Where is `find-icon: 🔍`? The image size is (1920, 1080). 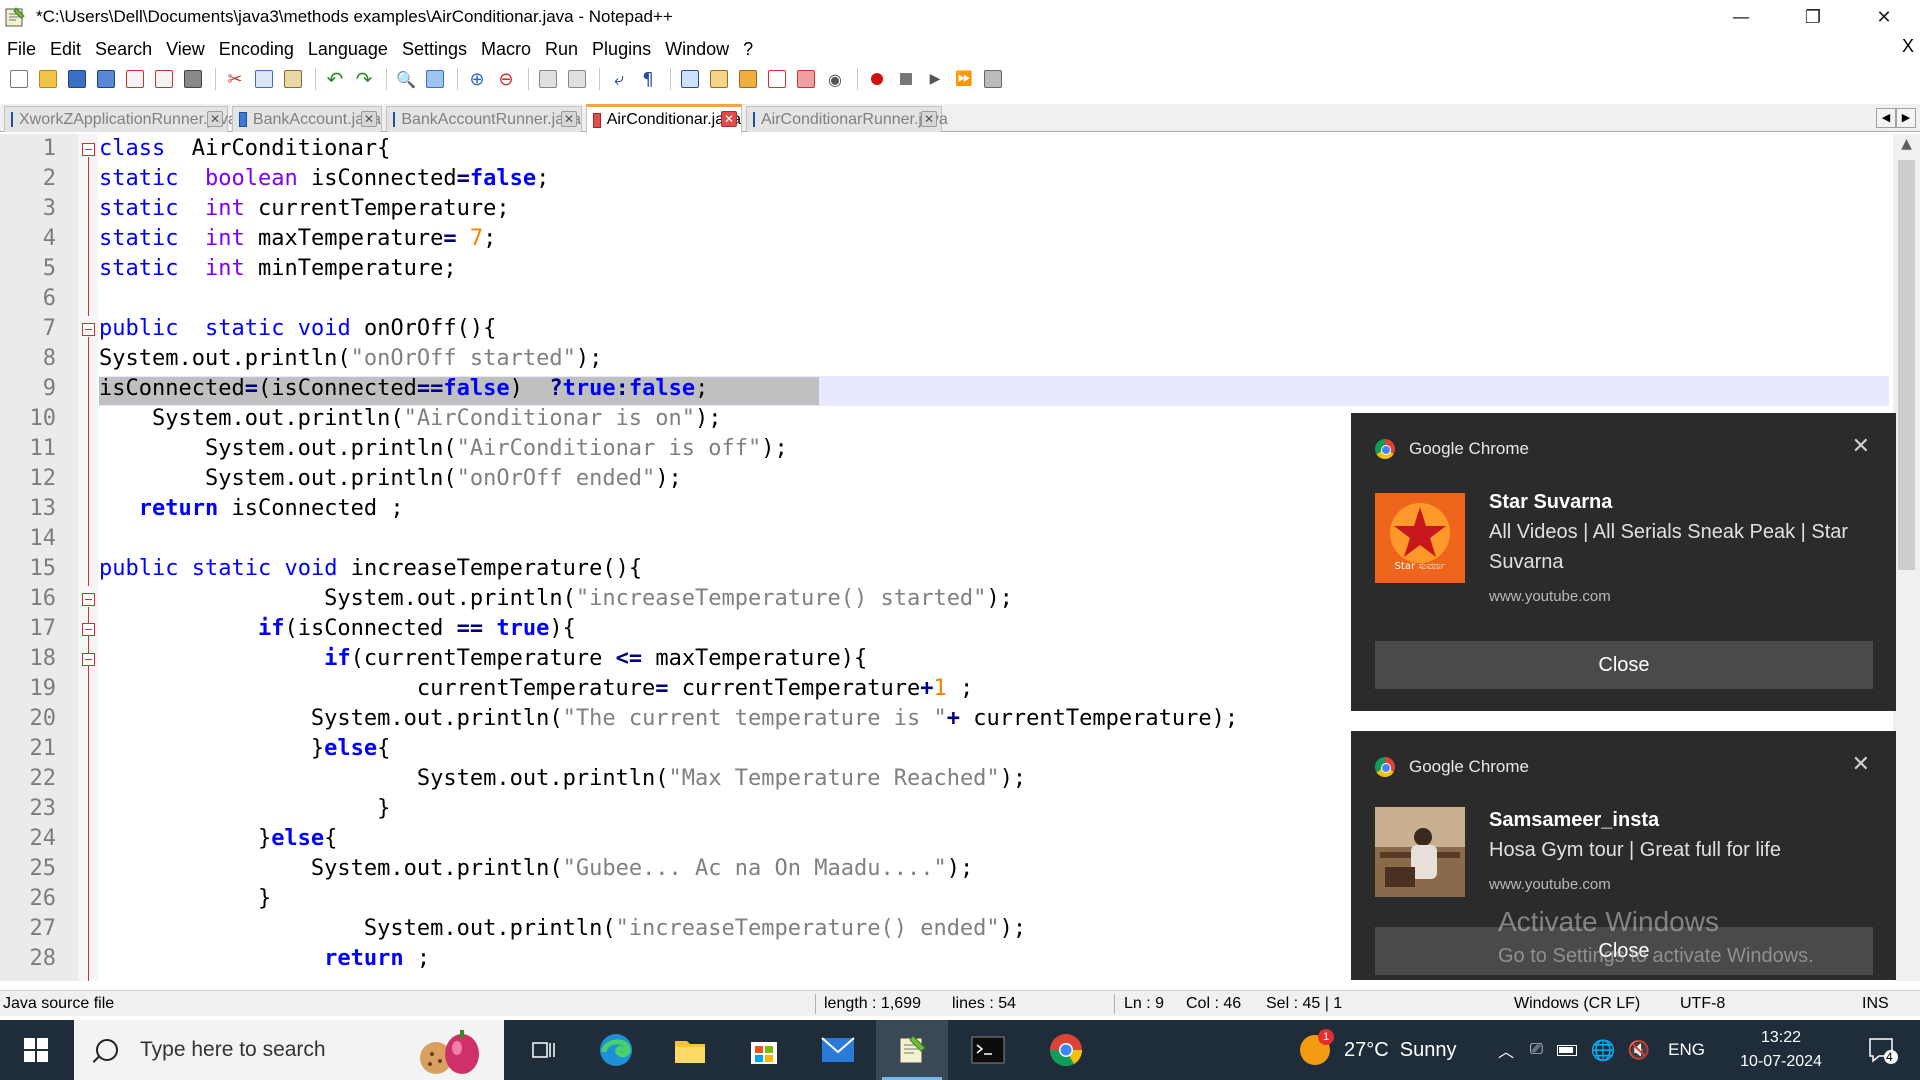 find-icon: 🔍 is located at coordinates (406, 79).